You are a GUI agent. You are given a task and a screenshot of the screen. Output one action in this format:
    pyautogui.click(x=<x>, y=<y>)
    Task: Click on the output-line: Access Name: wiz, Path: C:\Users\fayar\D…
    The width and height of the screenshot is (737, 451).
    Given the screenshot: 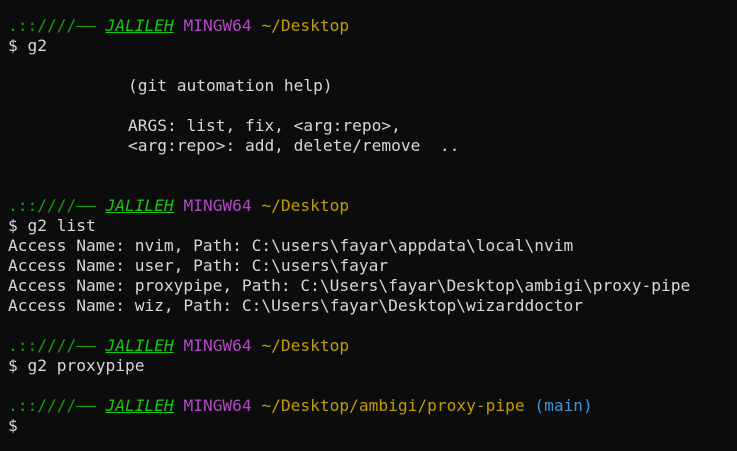 What is the action you would take?
    pyautogui.click(x=295, y=305)
    